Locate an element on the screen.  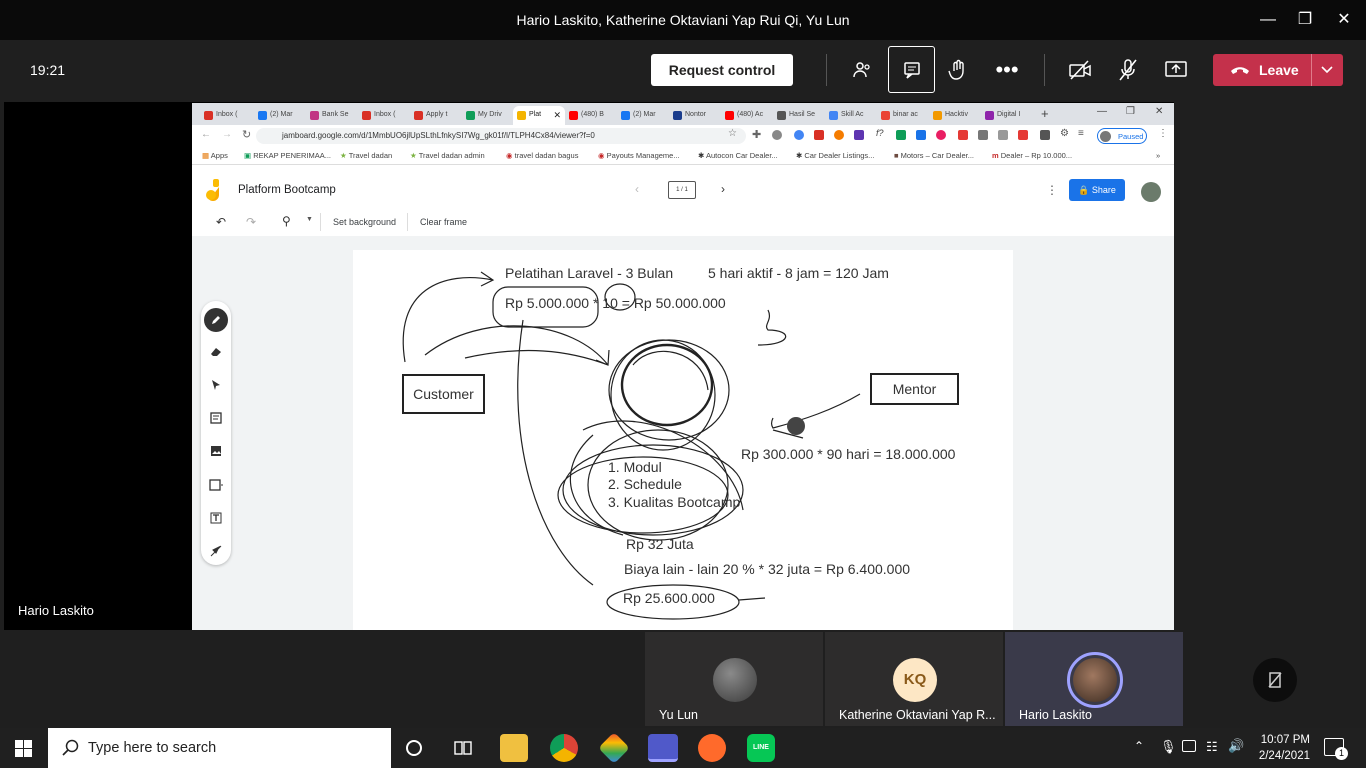
chevron-up-icon: ⌃ is located at coordinates (1139, 746).